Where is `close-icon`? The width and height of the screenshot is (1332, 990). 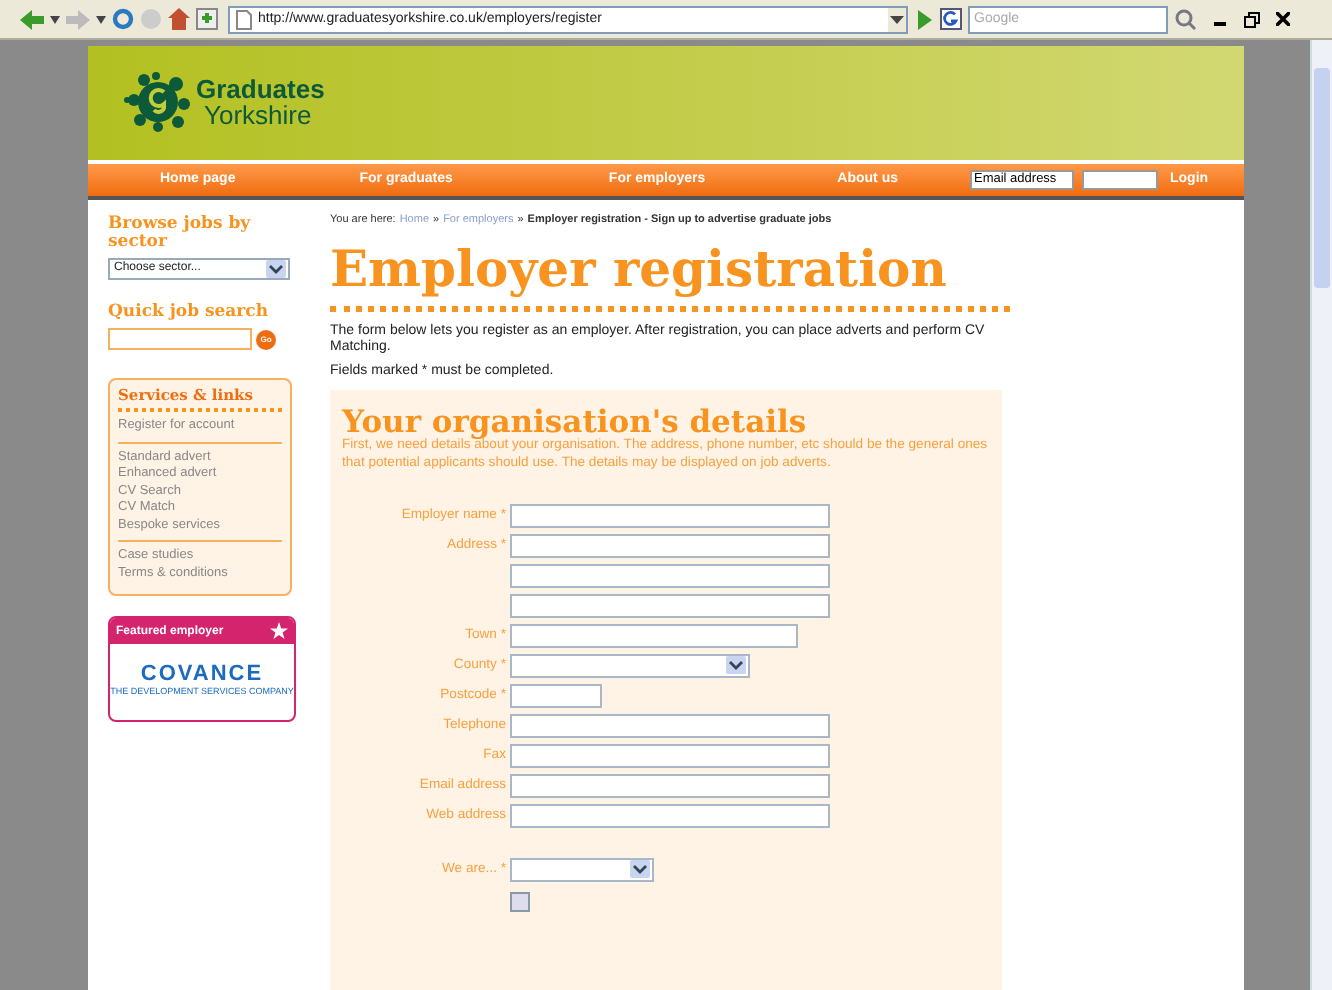
close-icon is located at coordinates (1283, 19).